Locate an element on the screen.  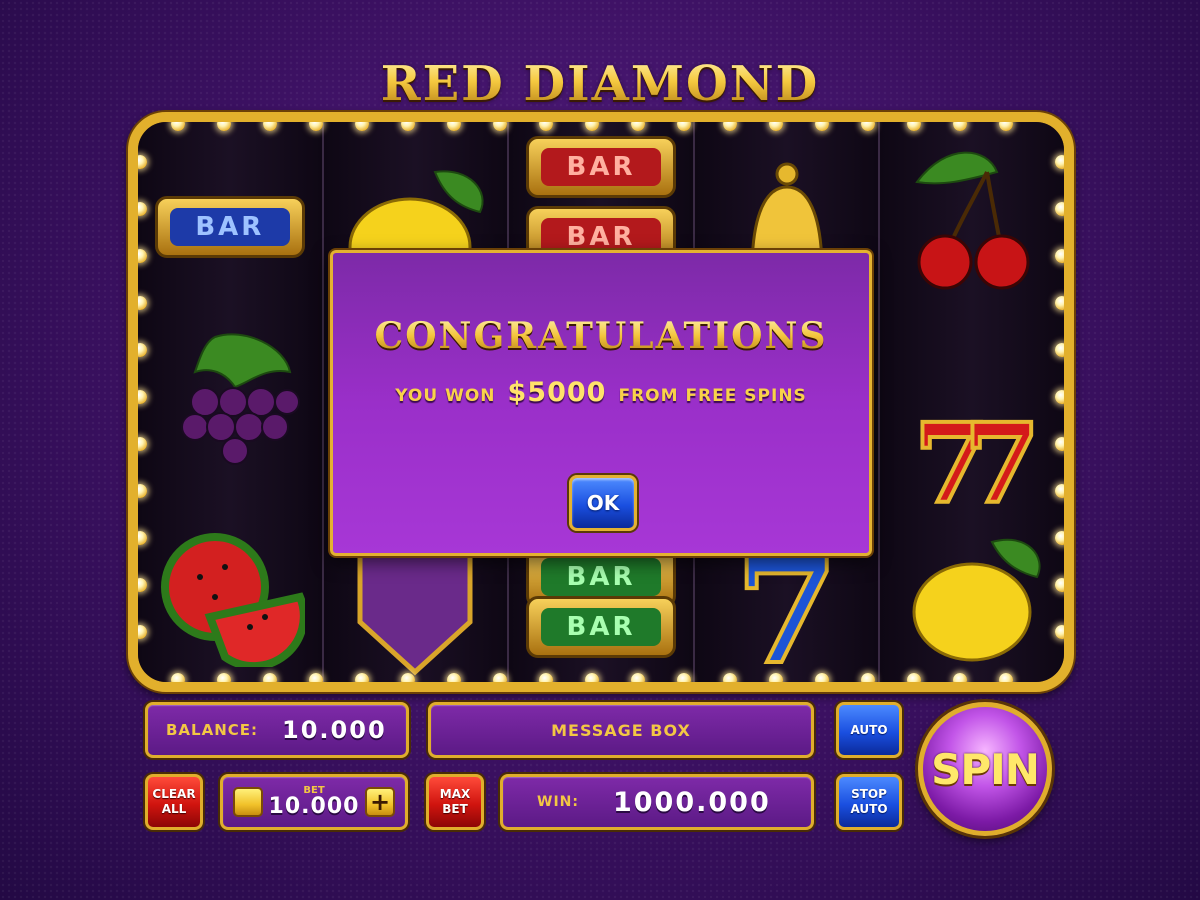
spin-button: SPIN is located at coordinates (985, 769).